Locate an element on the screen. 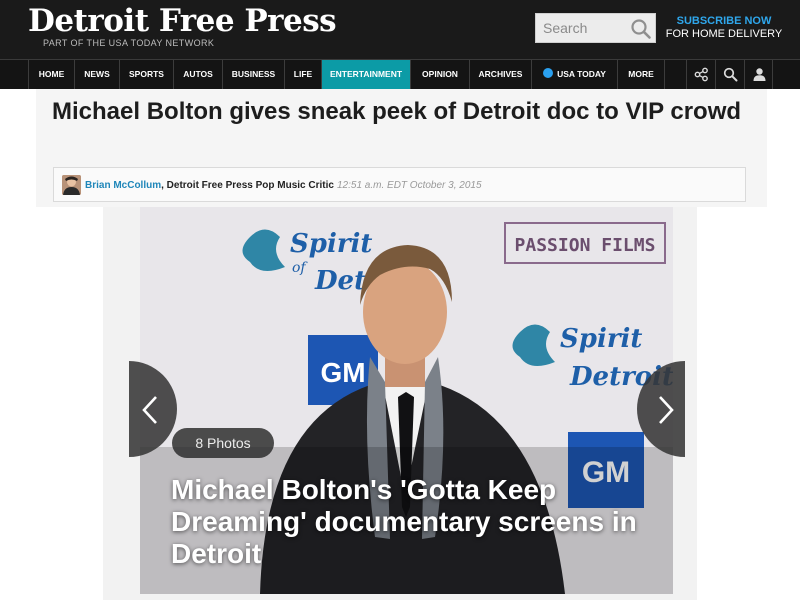 The width and height of the screenshot is (800, 600). publish-timestamp: 12:51 a.m. EDT October 3, 2015 is located at coordinates (409, 185).